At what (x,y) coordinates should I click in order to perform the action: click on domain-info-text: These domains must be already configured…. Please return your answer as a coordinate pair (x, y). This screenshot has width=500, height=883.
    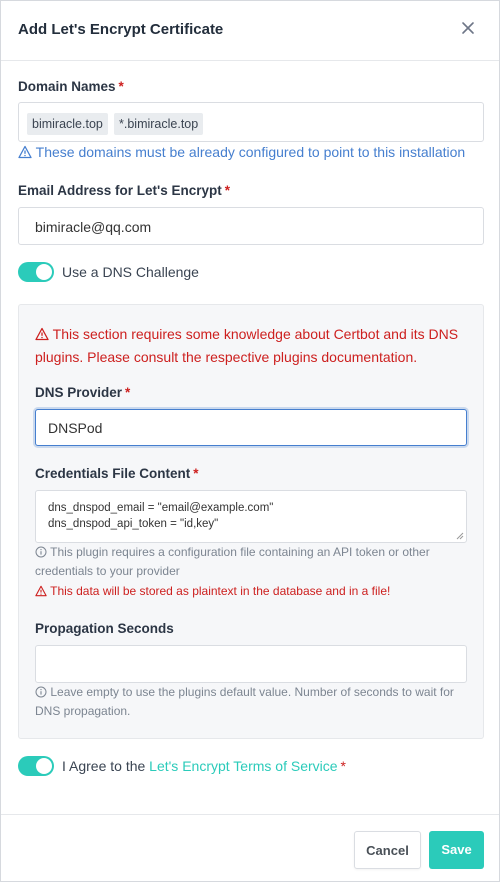
    Looking at the image, I should click on (241, 152).